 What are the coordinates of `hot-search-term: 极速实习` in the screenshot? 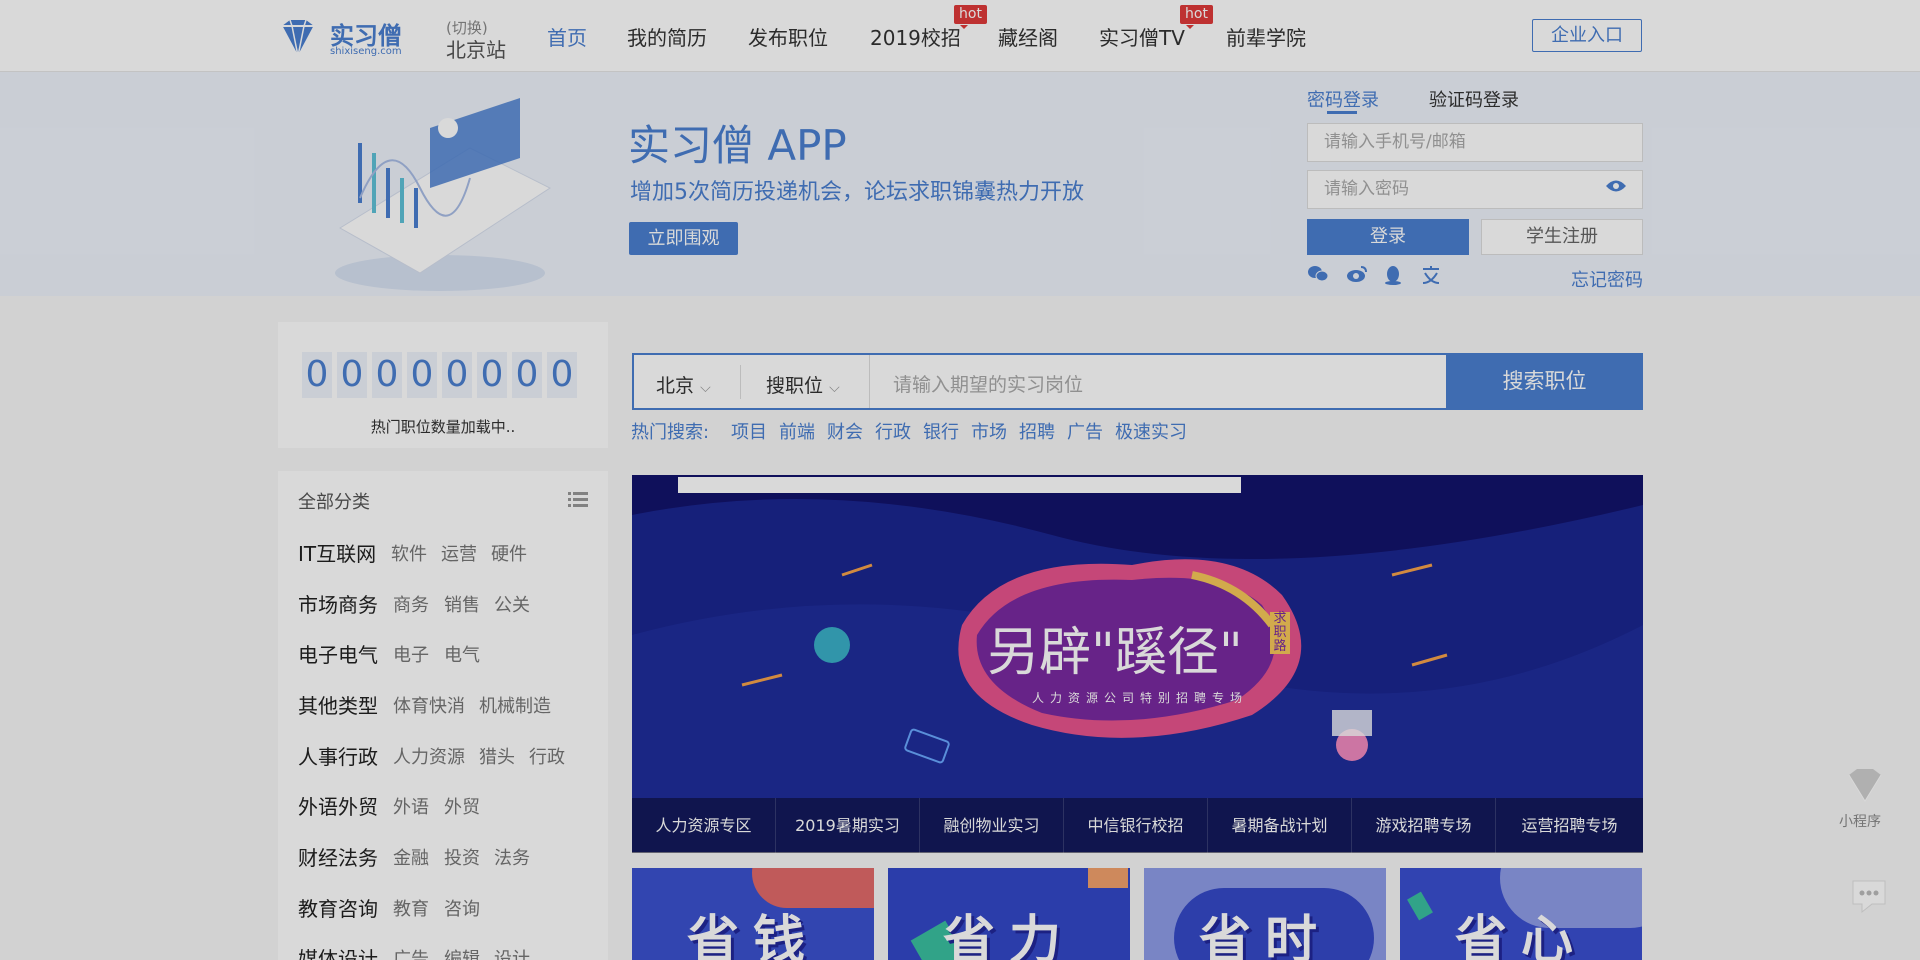 It's located at (1151, 431).